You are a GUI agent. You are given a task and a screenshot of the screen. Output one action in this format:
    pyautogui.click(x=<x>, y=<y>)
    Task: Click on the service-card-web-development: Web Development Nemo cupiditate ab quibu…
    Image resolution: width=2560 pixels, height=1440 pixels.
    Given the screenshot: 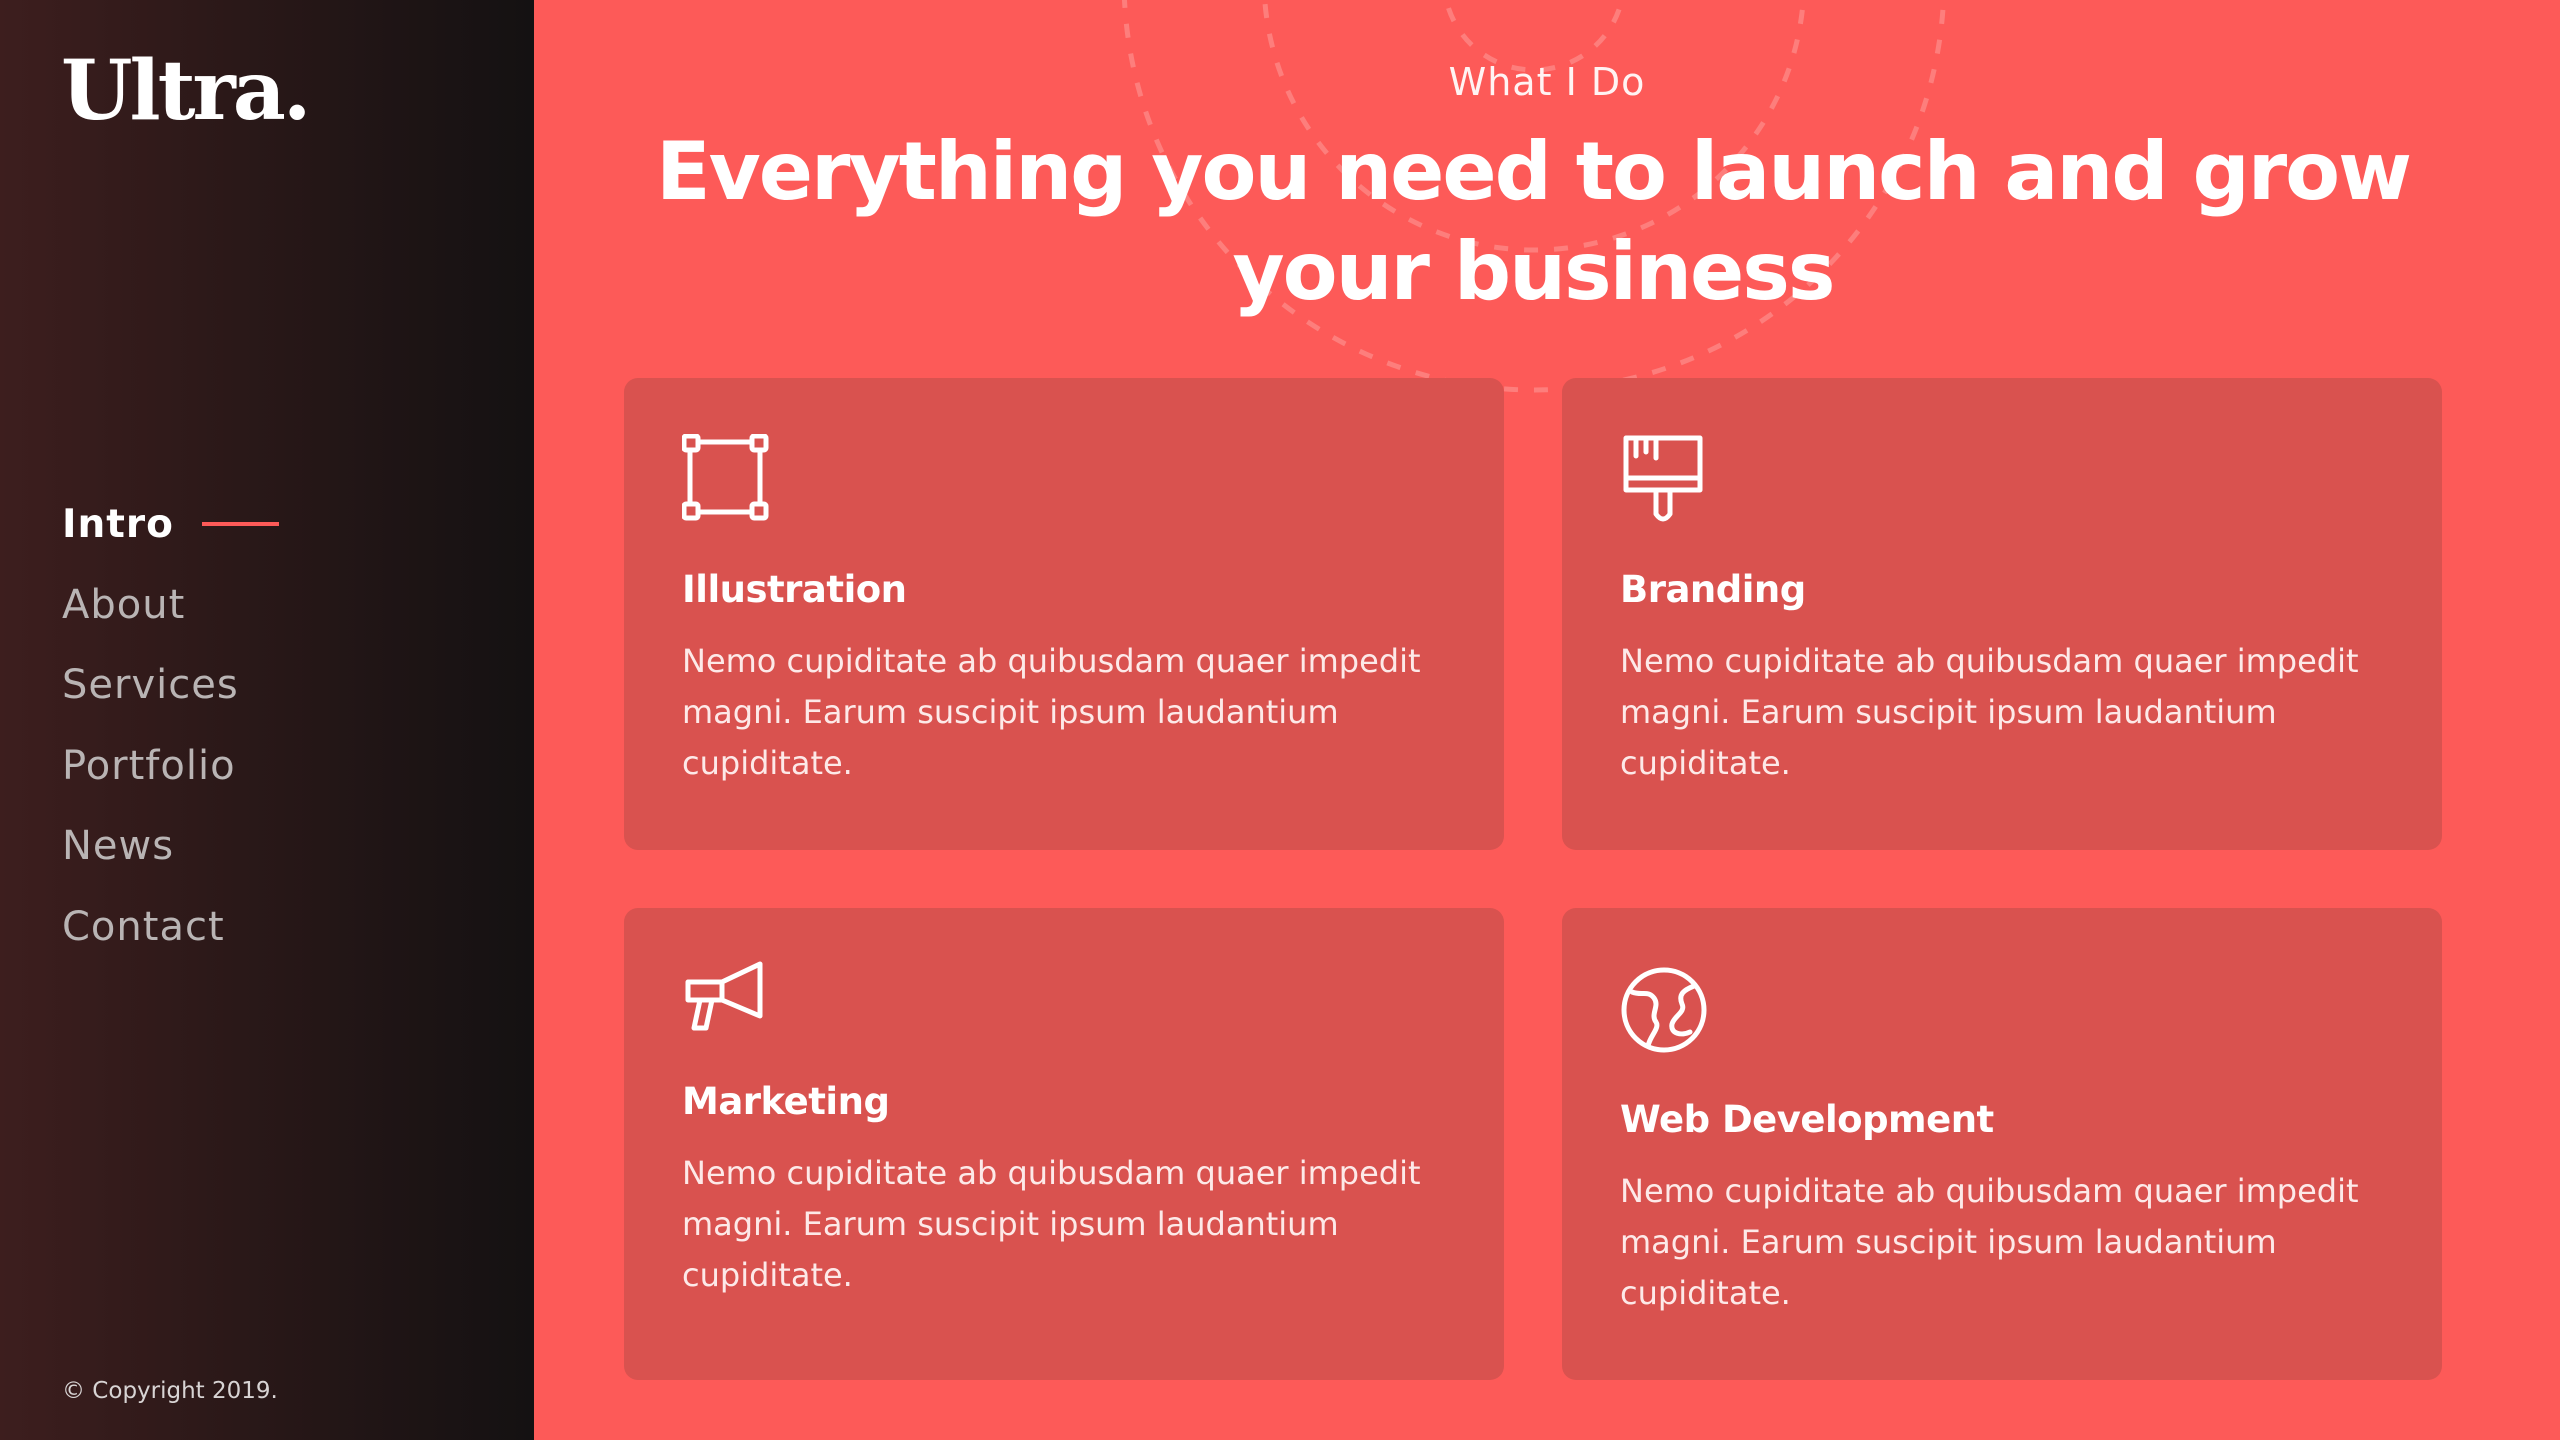 What is the action you would take?
    pyautogui.click(x=2002, y=1144)
    